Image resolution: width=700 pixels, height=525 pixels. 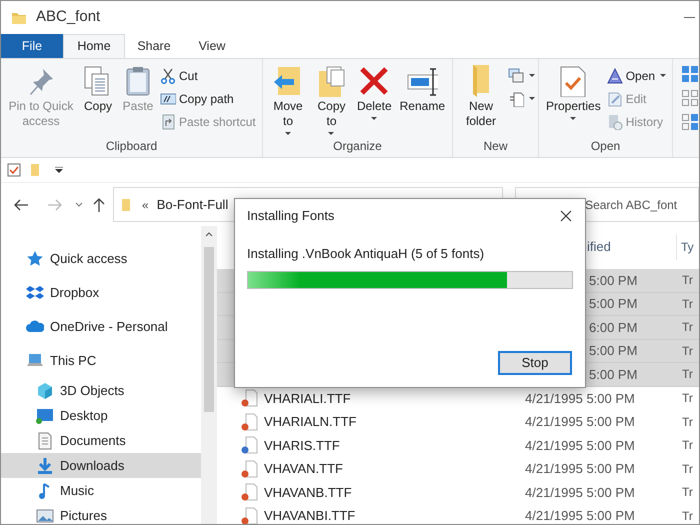 I want to click on file-name: VHAVAN.TTF, so click(x=303, y=469).